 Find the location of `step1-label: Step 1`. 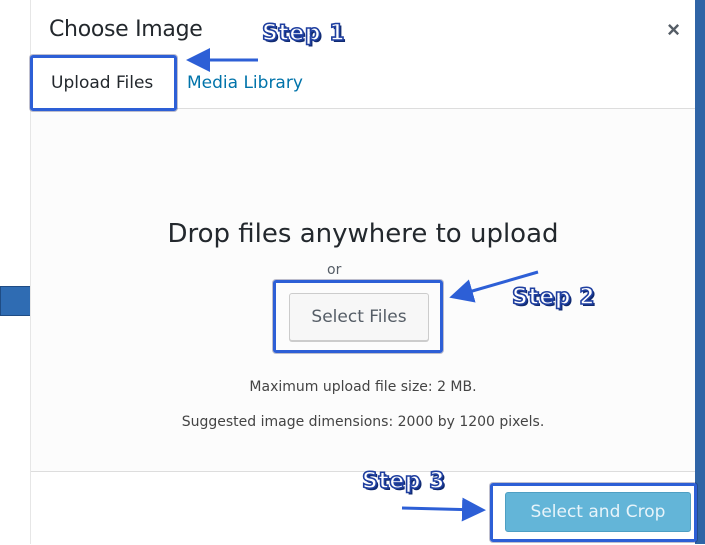

step1-label: Step 1 is located at coordinates (303, 33).